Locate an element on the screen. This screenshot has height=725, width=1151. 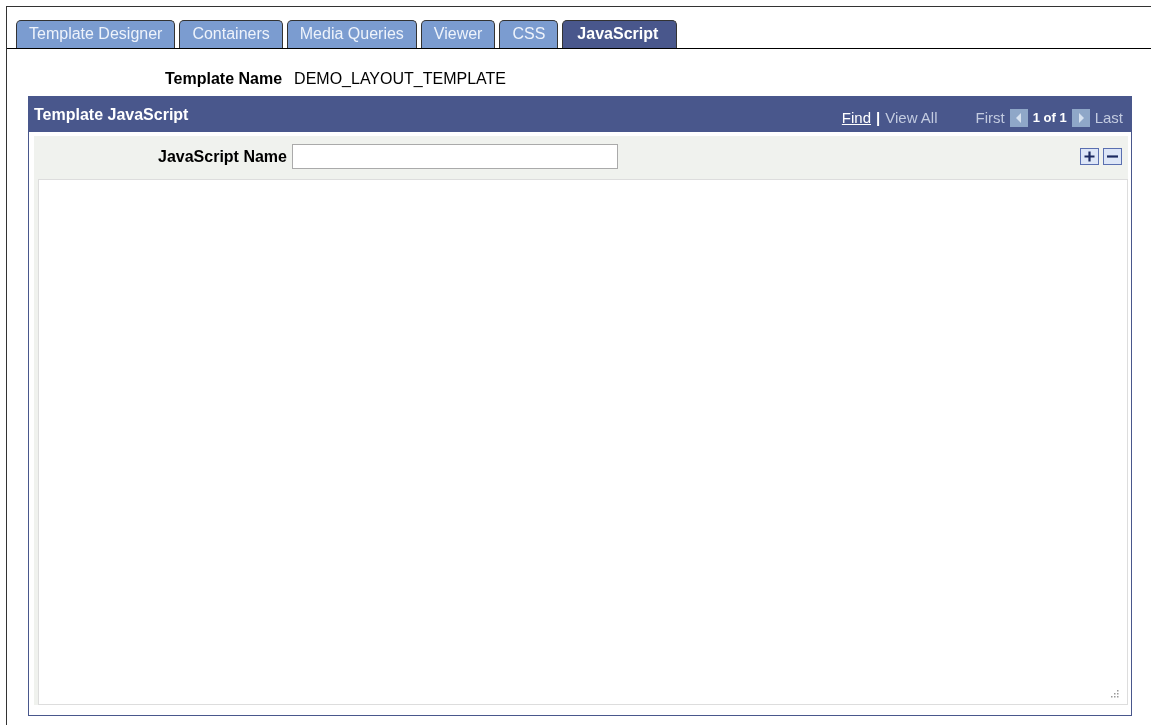
tab: Viewer is located at coordinates (458, 34).